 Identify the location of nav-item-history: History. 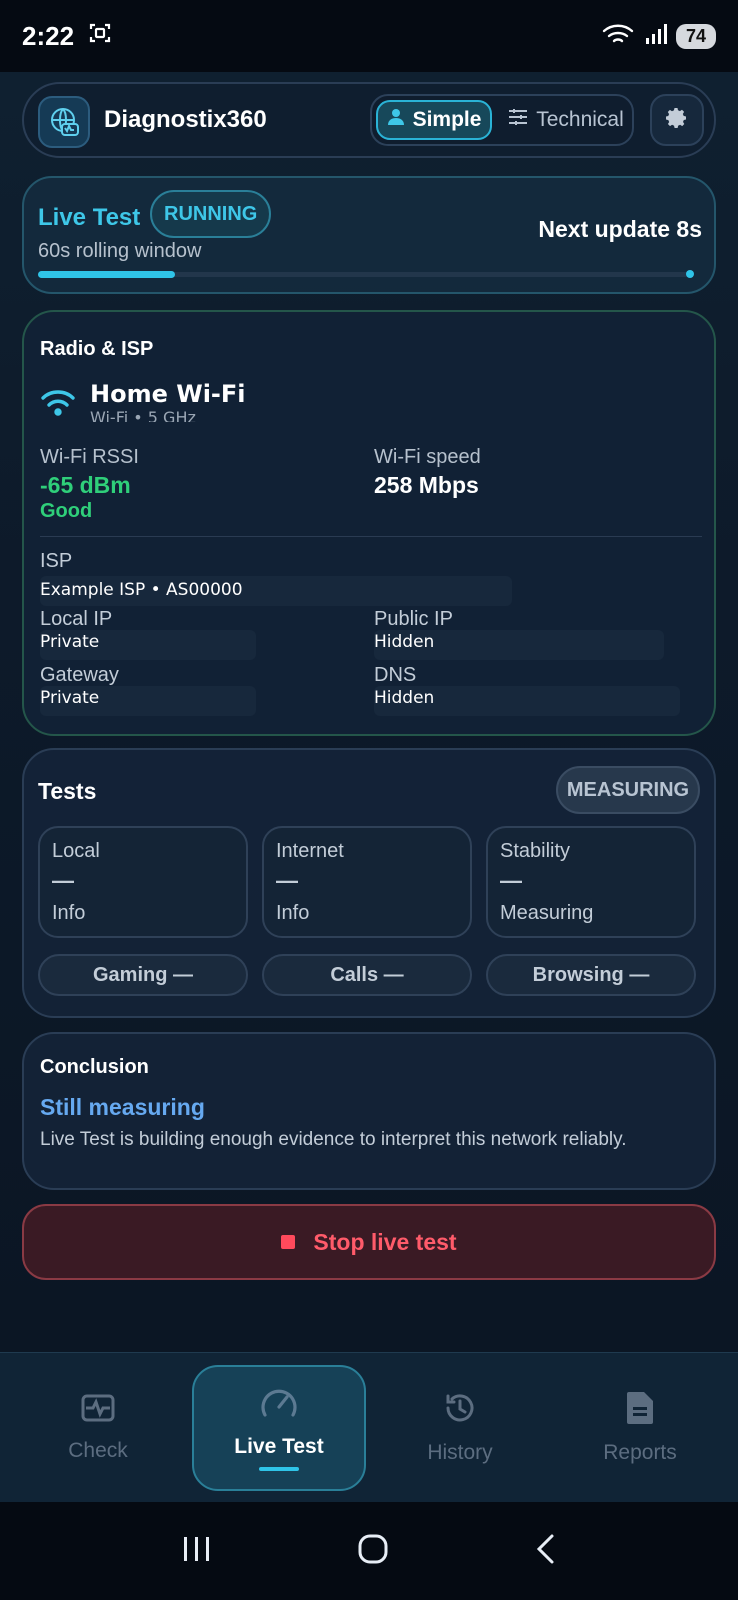
(460, 1428).